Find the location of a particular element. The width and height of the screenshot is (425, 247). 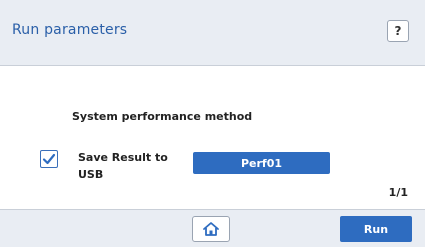

home-button is located at coordinates (211, 229).